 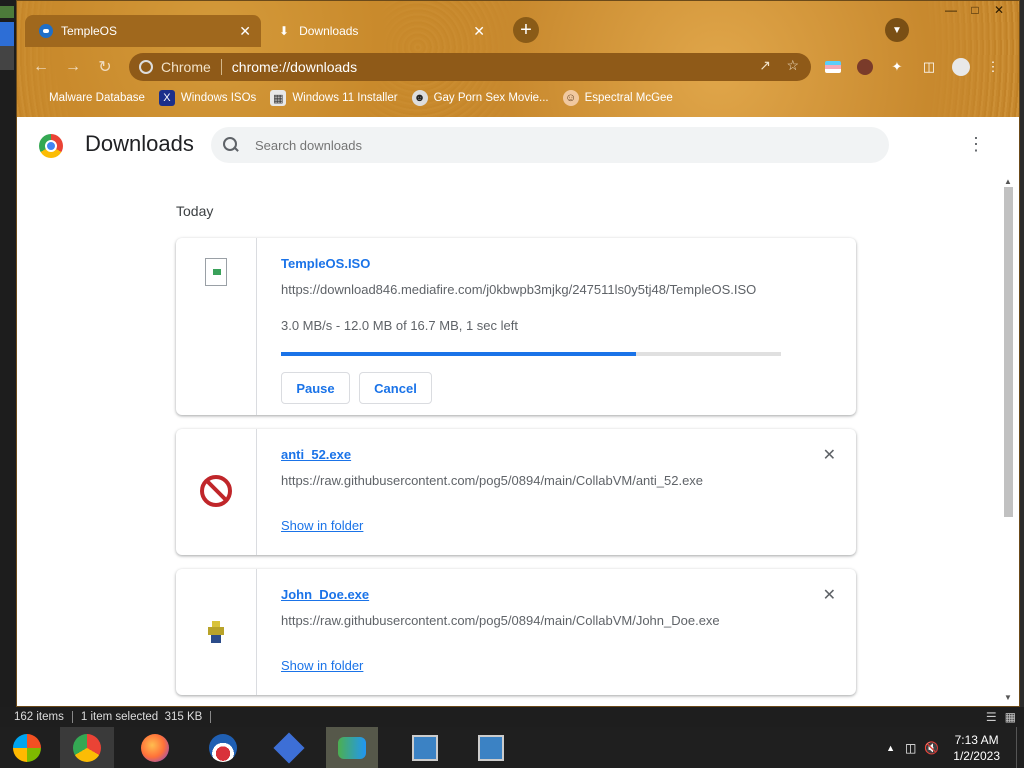 What do you see at coordinates (41, 67) in the screenshot?
I see `back-button: ←` at bounding box center [41, 67].